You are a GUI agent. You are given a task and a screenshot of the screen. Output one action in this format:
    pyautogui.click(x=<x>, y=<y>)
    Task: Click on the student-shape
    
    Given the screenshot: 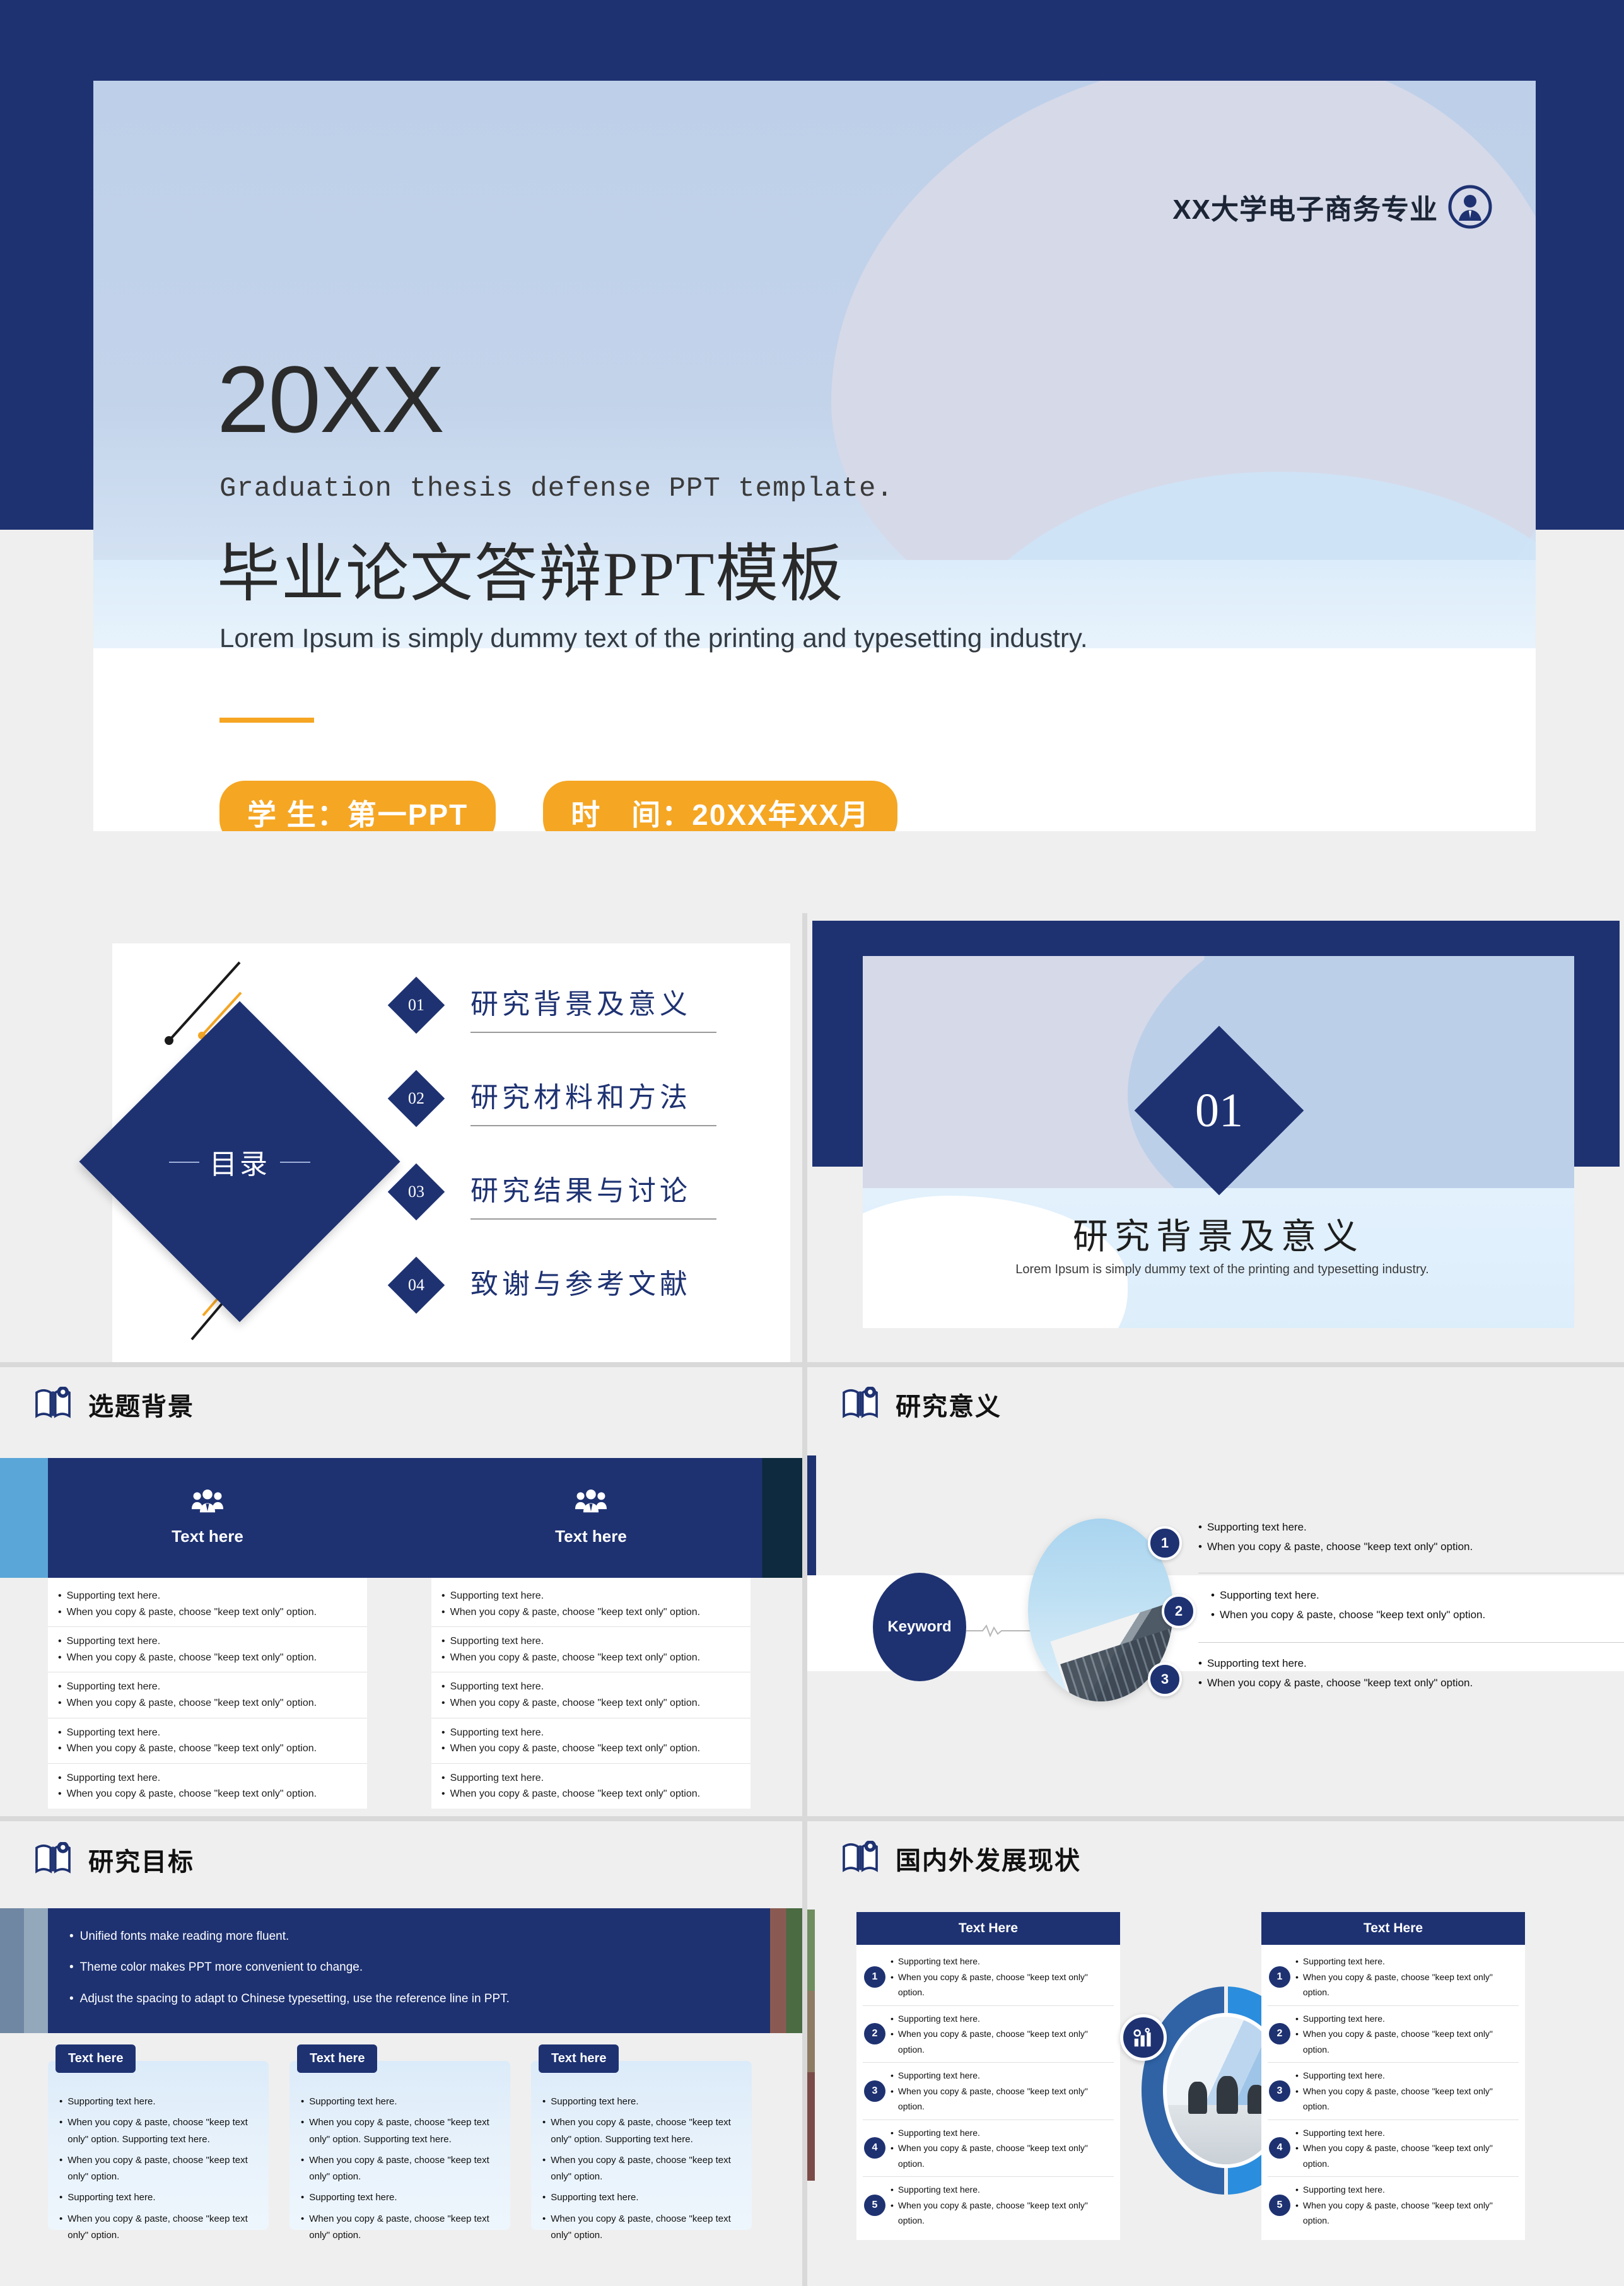 What is the action you would take?
    pyautogui.click(x=1197, y=2097)
    